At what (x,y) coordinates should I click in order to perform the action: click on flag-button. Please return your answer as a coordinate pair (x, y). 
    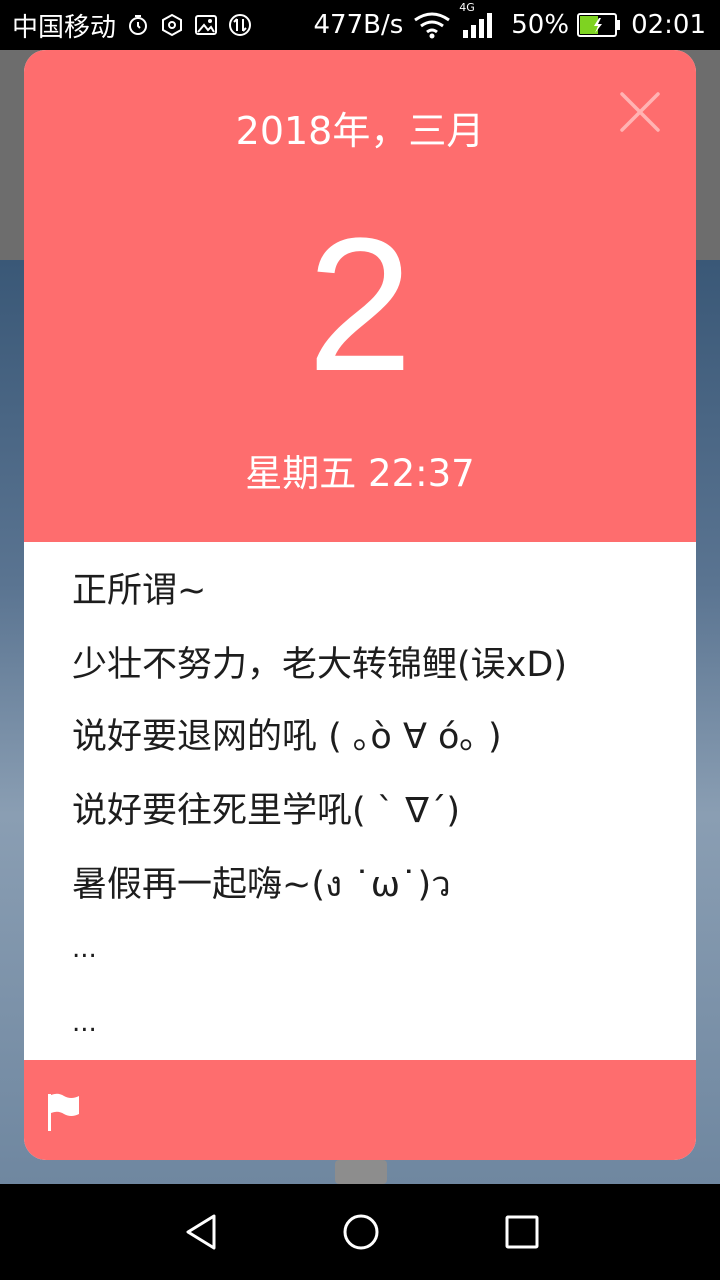
    Looking at the image, I should click on (64, 1112).